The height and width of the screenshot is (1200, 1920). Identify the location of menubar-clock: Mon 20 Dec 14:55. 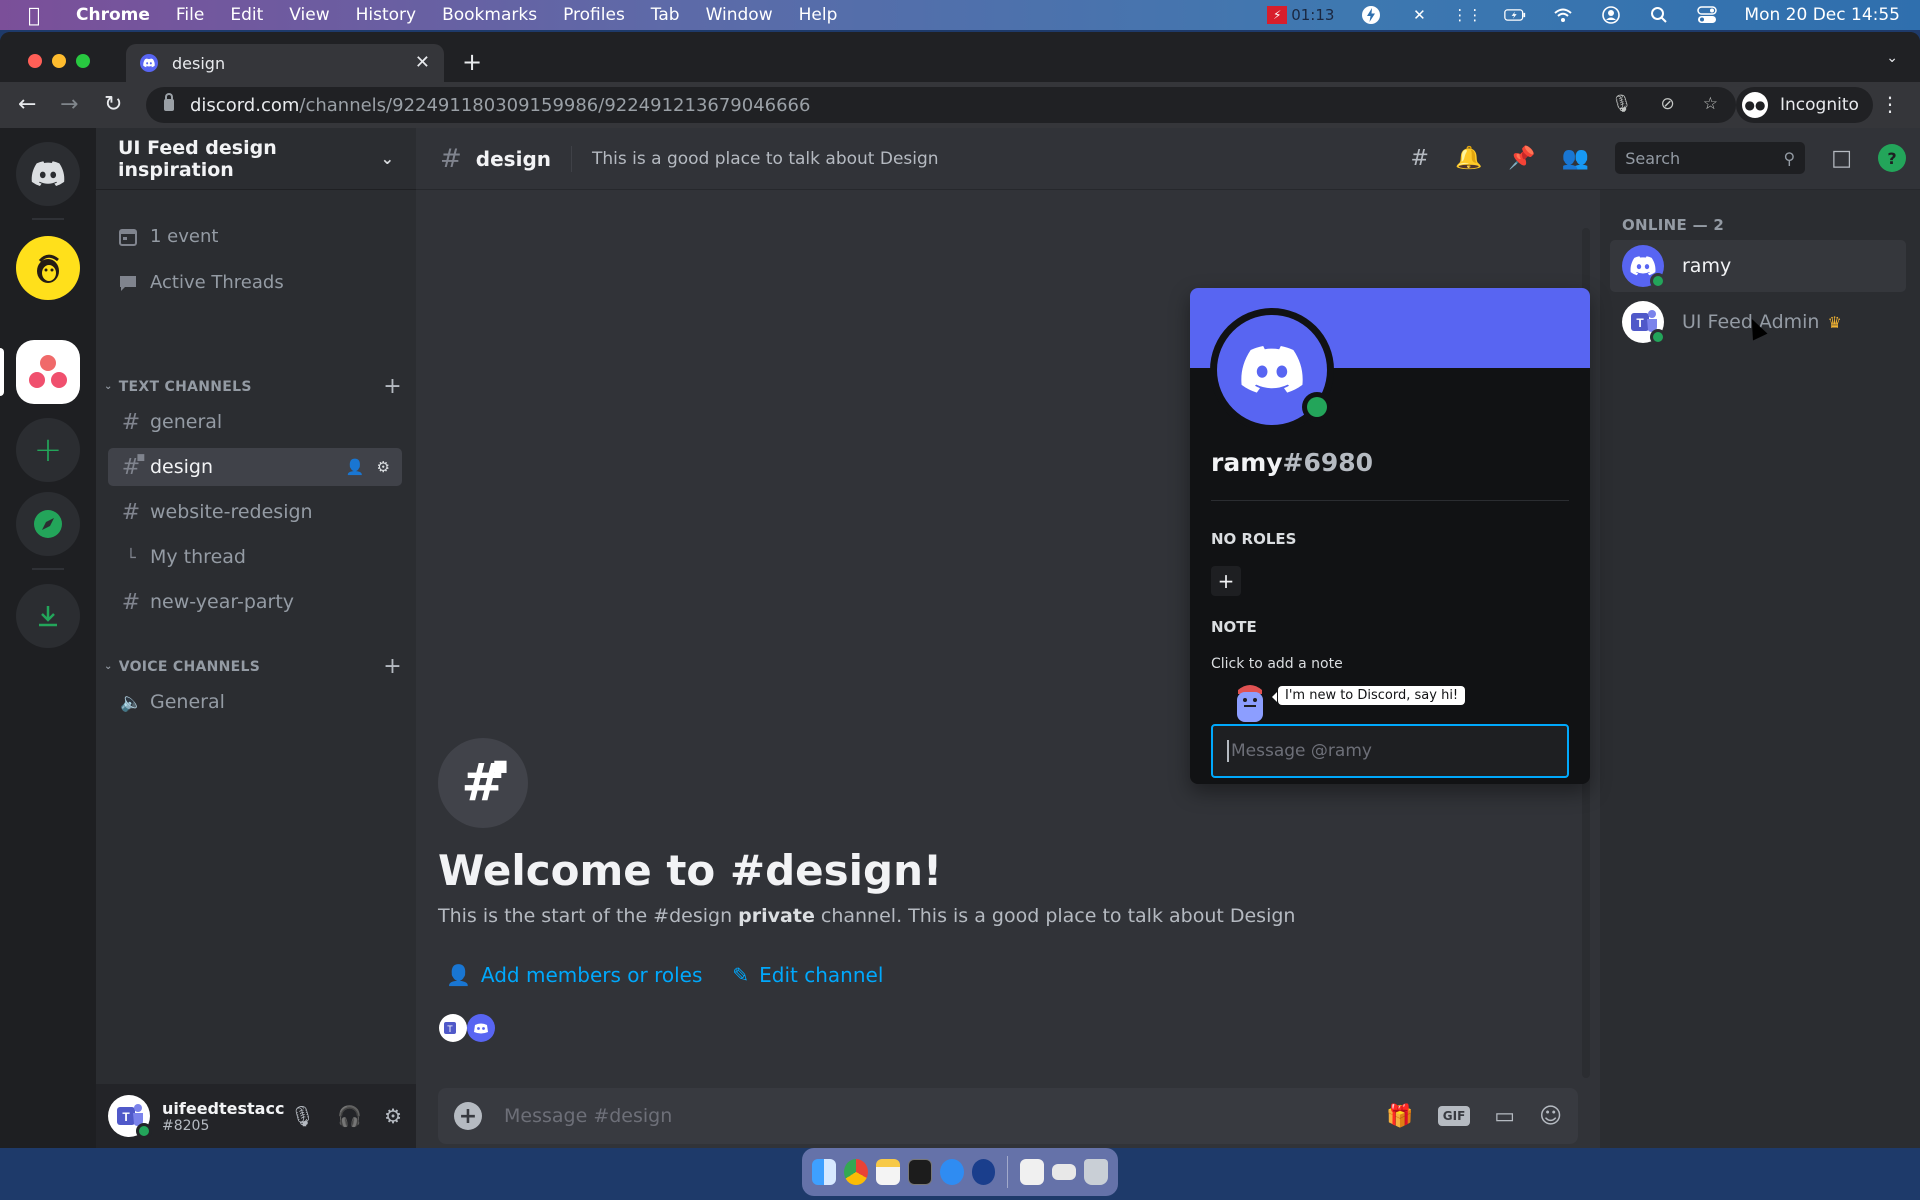
(1822, 15).